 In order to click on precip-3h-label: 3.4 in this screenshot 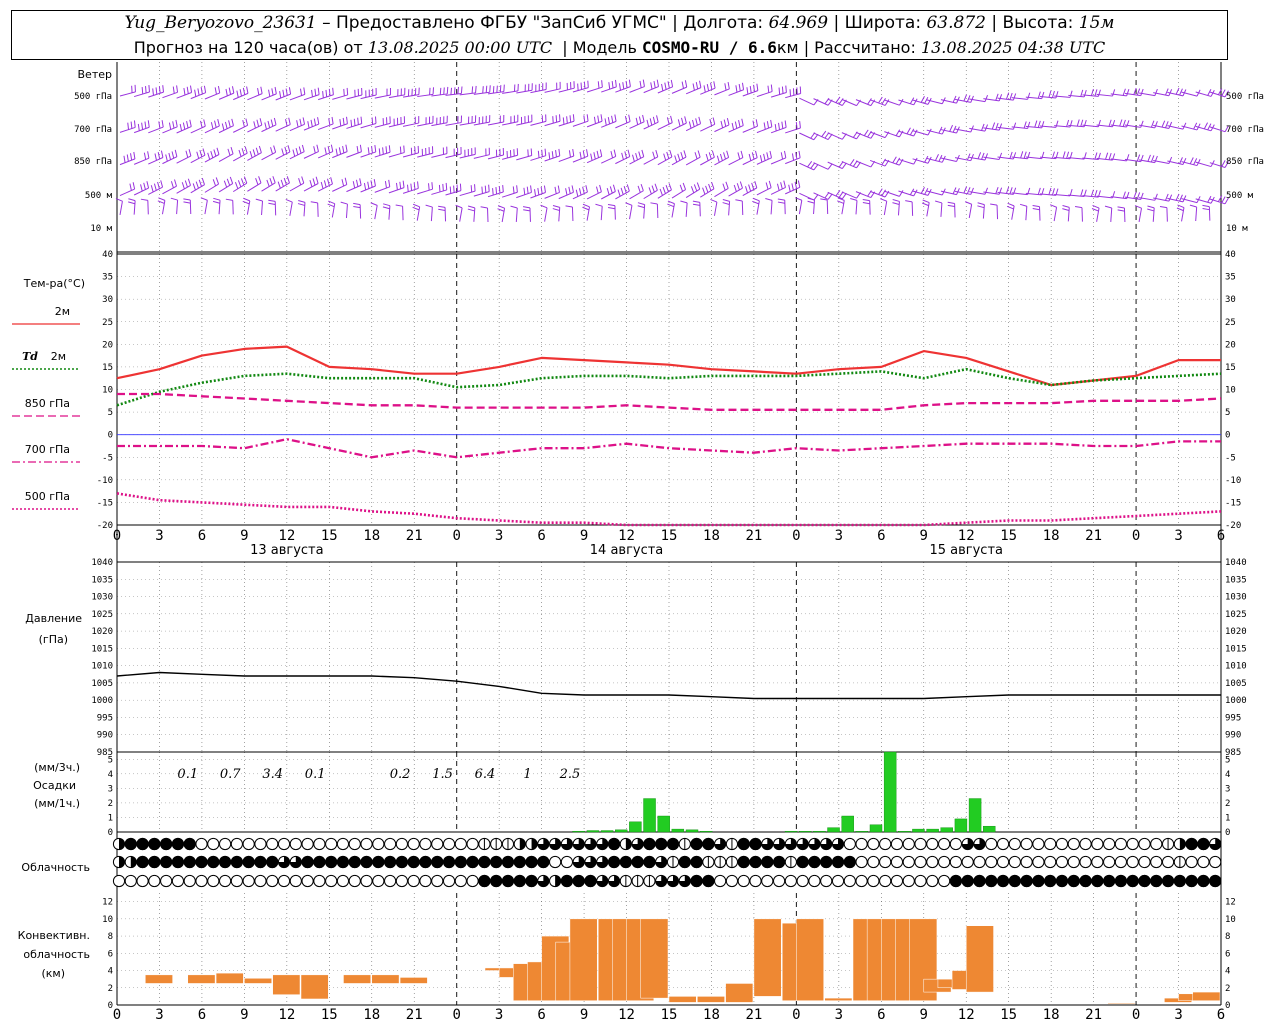, I will do `click(272, 774)`.